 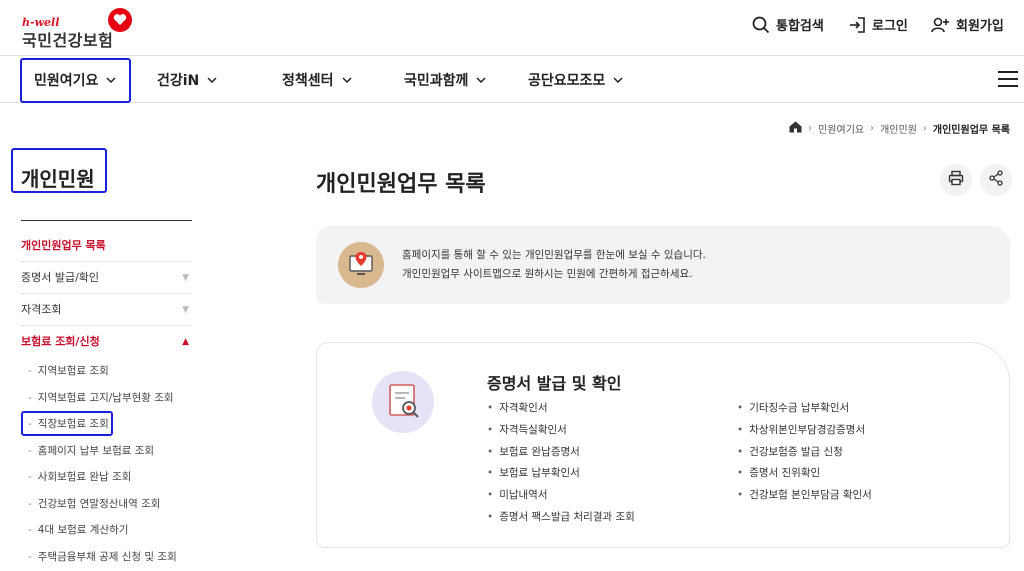 What do you see at coordinates (547, 274) in the screenshot?
I see `info-line: 개인민원업무 사이트맵으로 원하시는 민원에 간편하게 접근하세요.` at bounding box center [547, 274].